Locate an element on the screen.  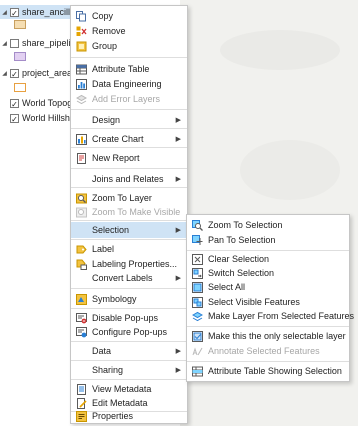
menu-item-zoom-to-make-visible: Zoom To Make Visible is located at coordinates (129, 212).